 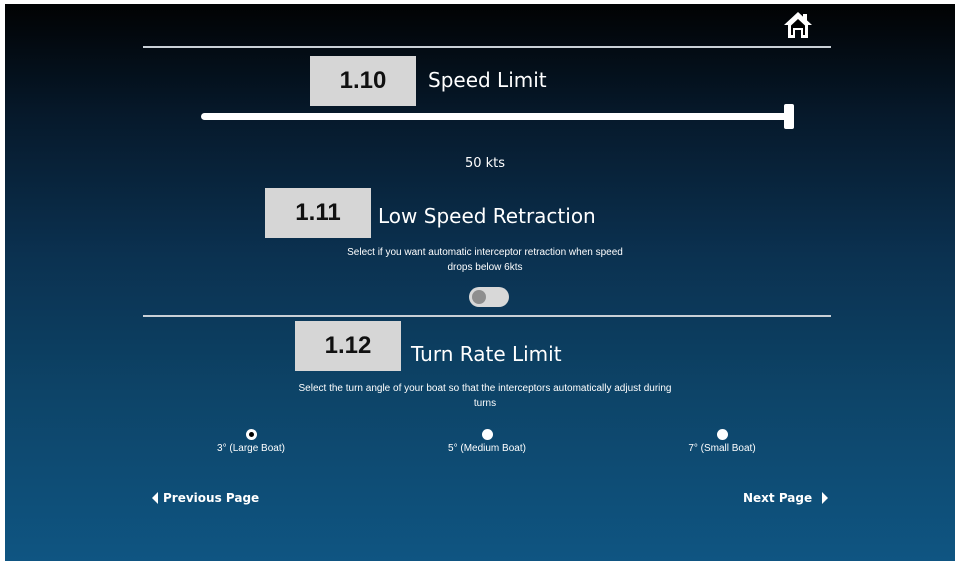 What do you see at coordinates (487, 441) in the screenshot?
I see `turn-rate-option-medium-boat: 5° (Medium Boat)` at bounding box center [487, 441].